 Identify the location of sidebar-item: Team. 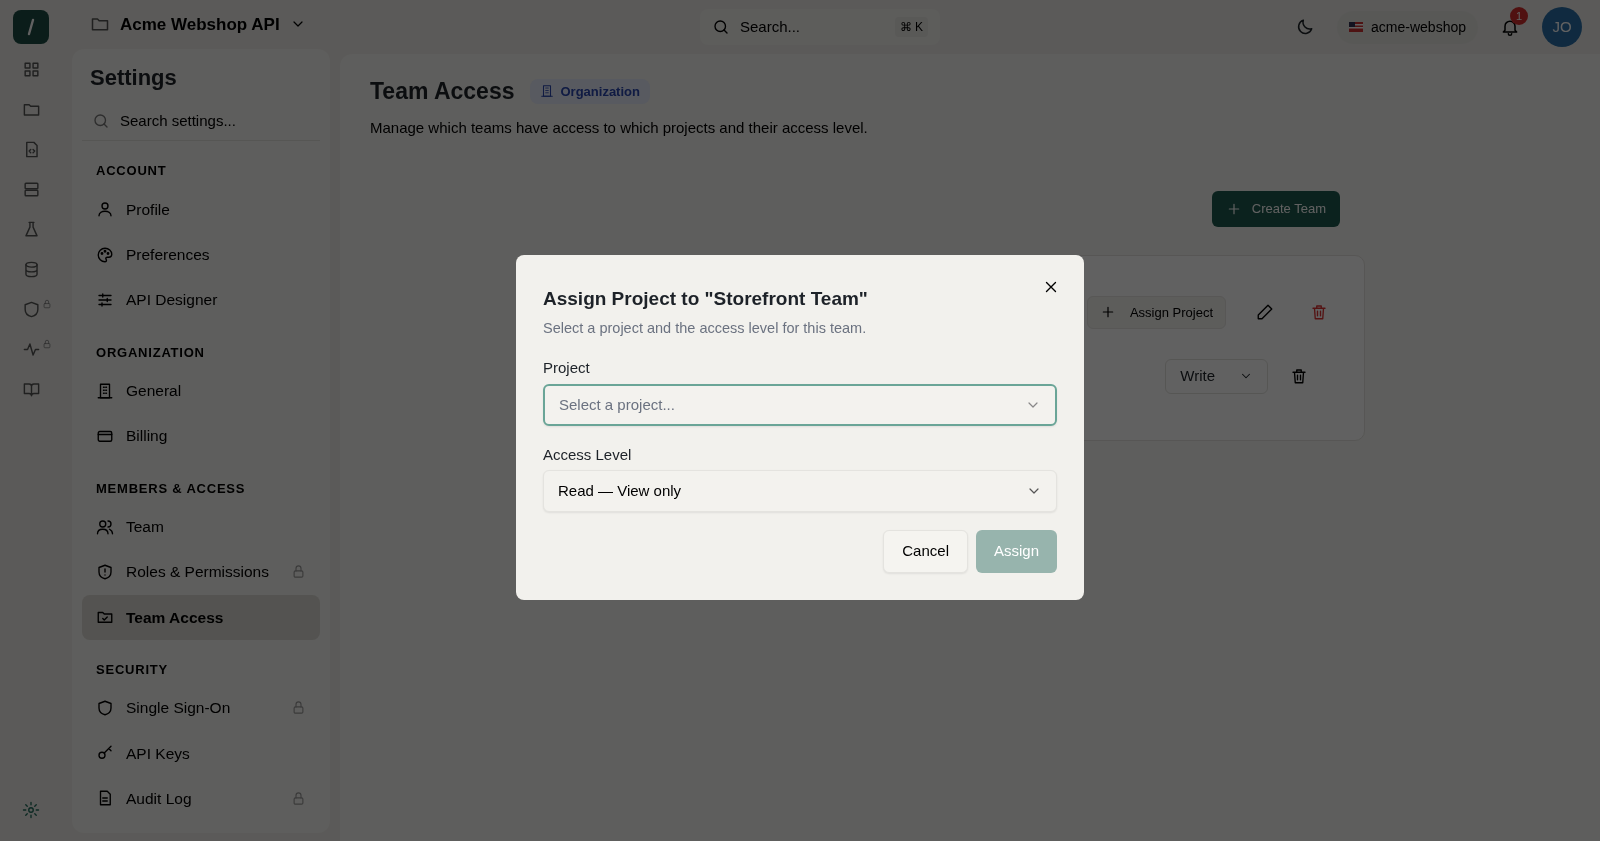
(201, 527).